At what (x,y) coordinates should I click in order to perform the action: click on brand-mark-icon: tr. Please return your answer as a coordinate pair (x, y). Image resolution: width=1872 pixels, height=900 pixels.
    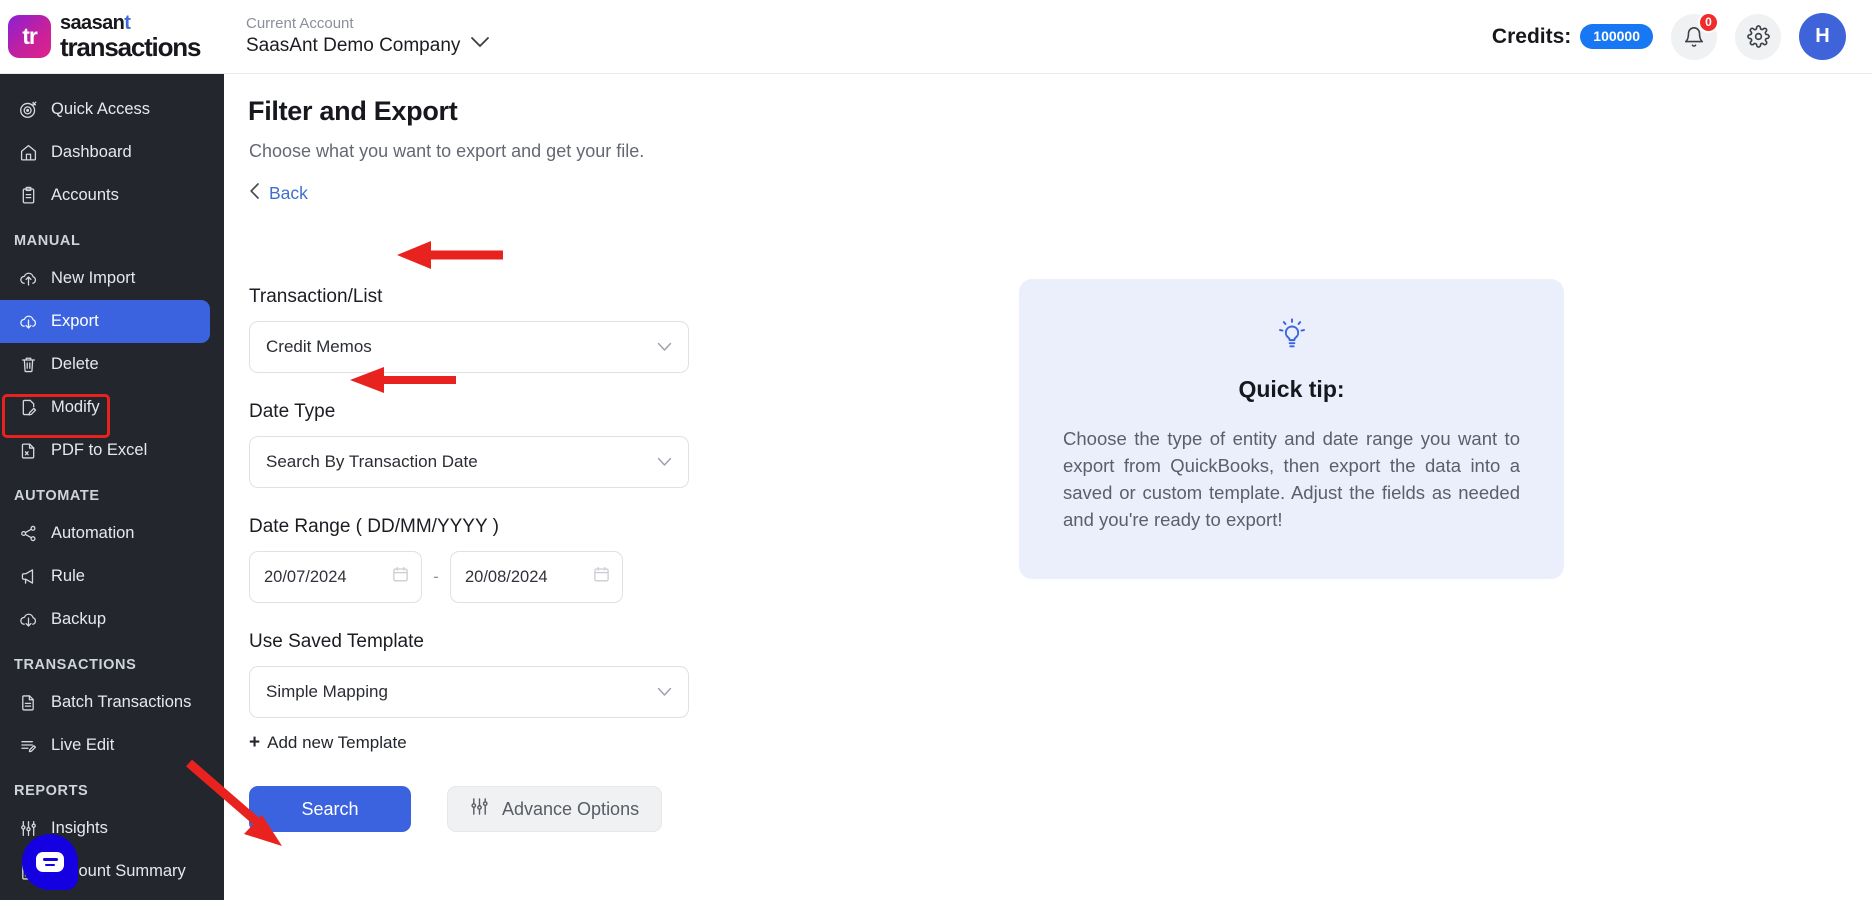
    Looking at the image, I should click on (29, 36).